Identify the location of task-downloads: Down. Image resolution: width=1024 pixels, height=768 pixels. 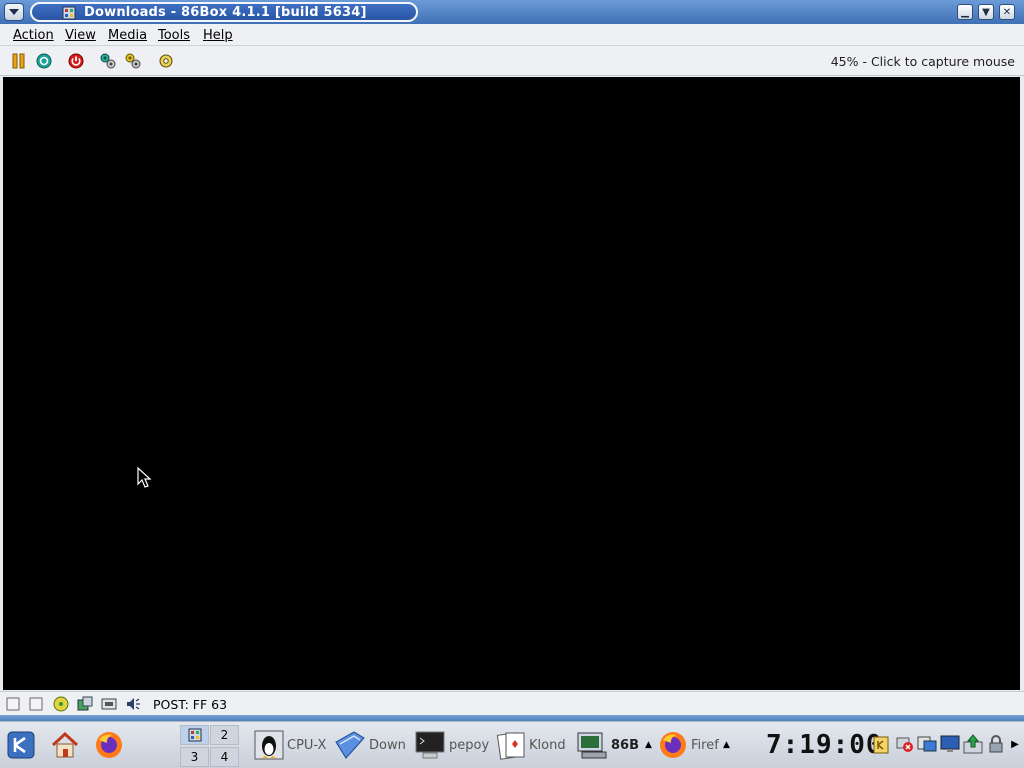
(372, 745).